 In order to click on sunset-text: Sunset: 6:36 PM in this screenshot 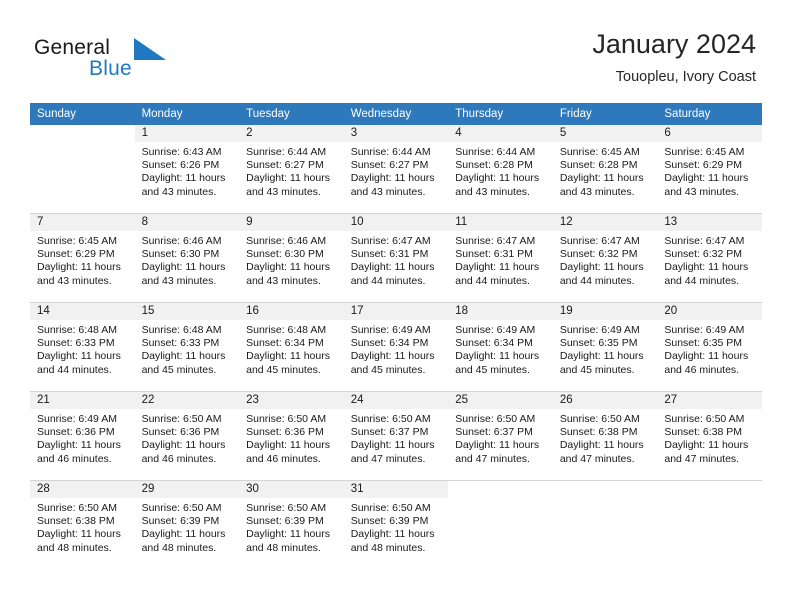, I will do `click(76, 432)`.